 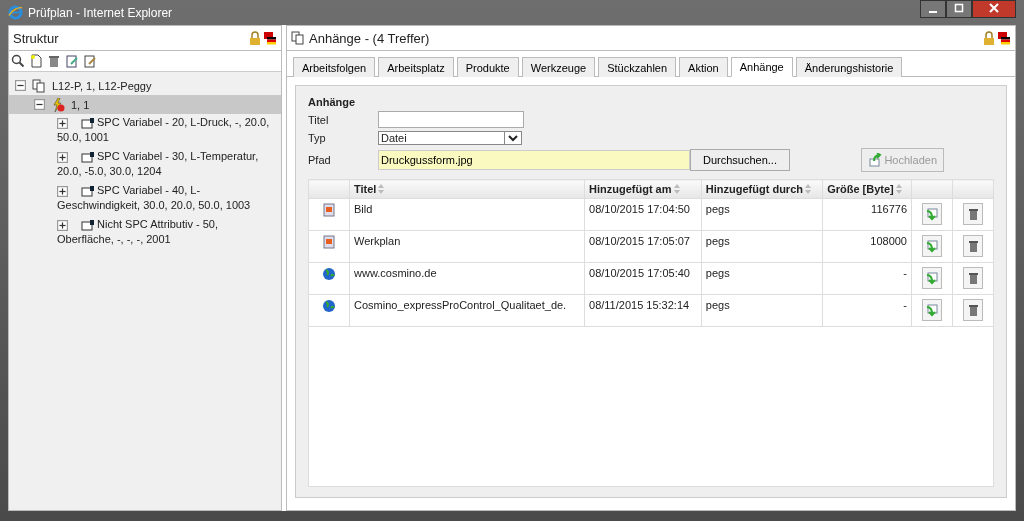 I want to click on minimize-button, so click(x=933, y=9).